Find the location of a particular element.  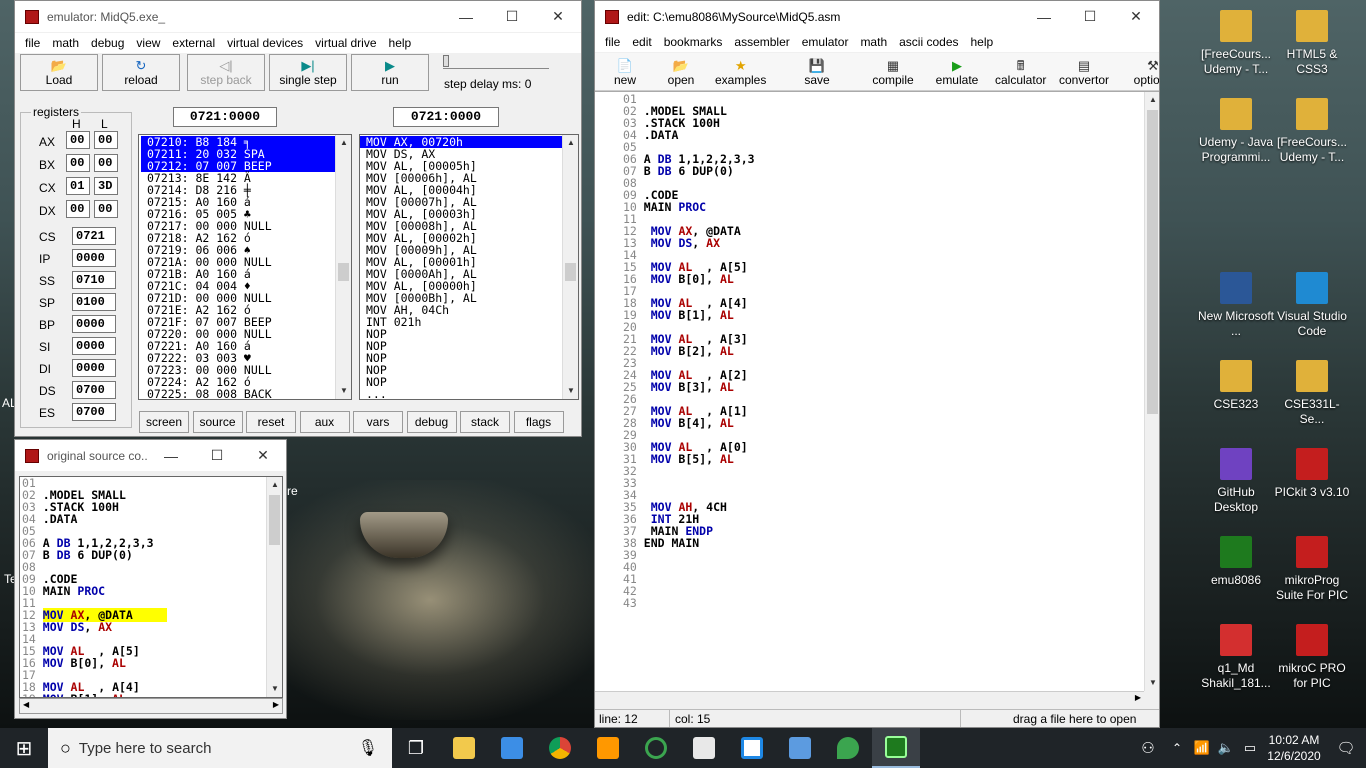

convertor-button: ▤ convertor is located at coordinates (1084, 72).